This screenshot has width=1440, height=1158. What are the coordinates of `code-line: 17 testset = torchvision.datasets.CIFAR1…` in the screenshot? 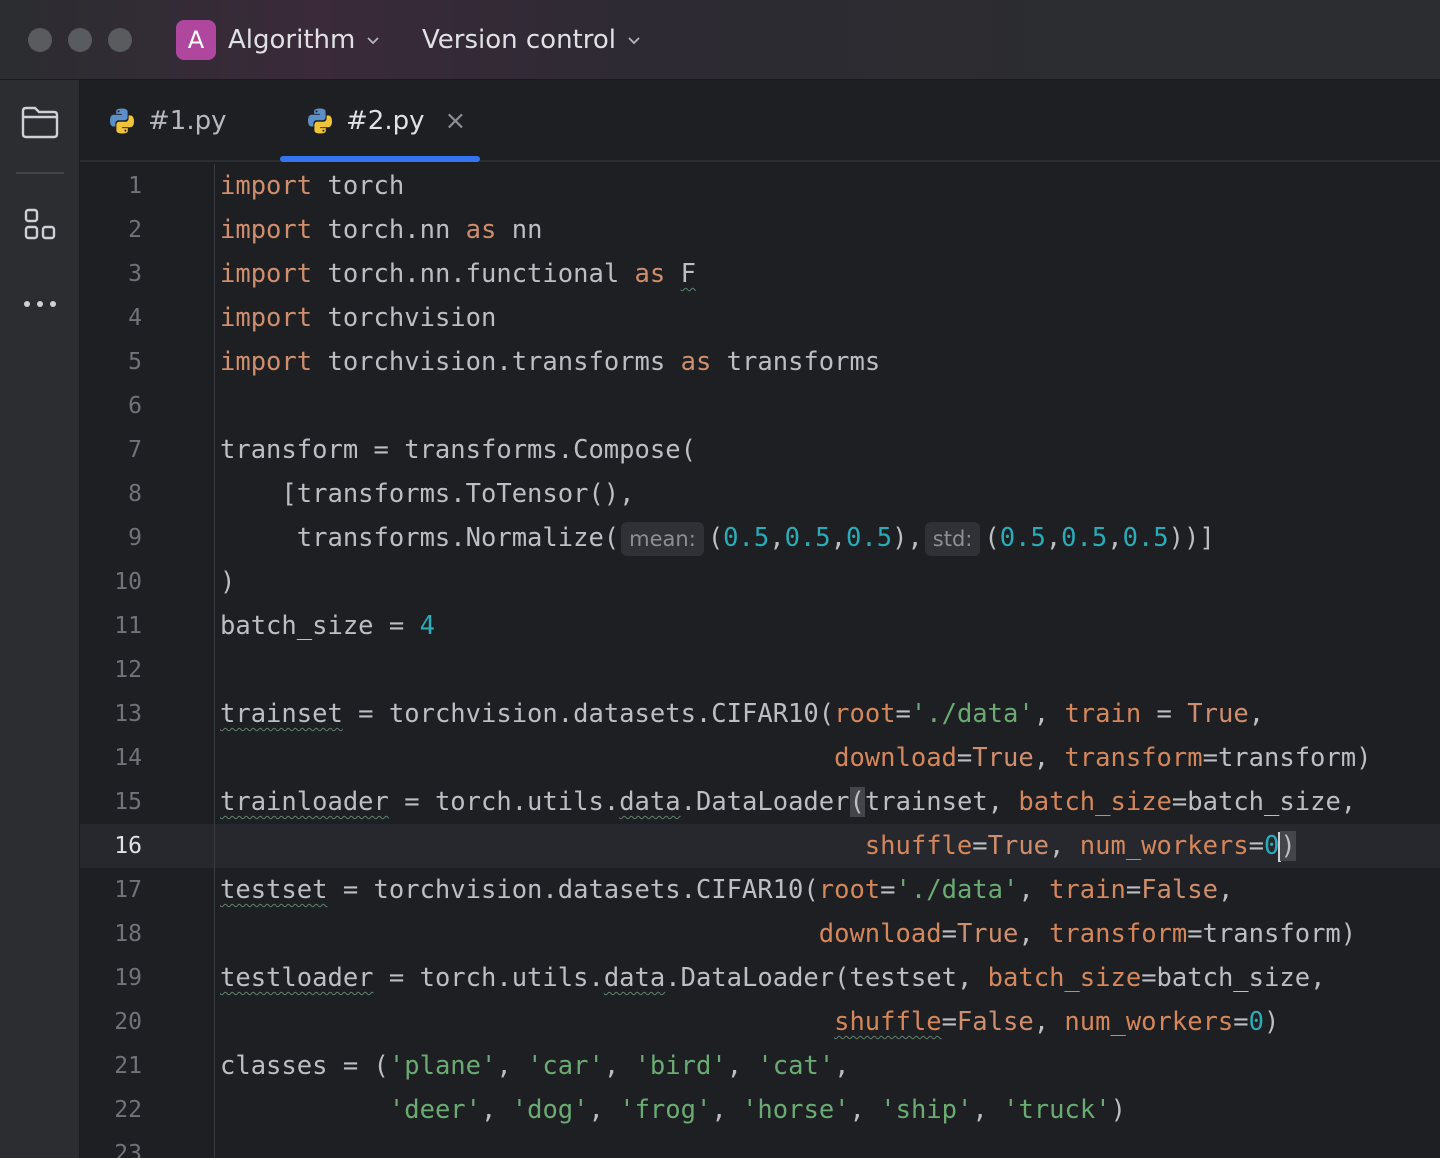 It's located at (760, 890).